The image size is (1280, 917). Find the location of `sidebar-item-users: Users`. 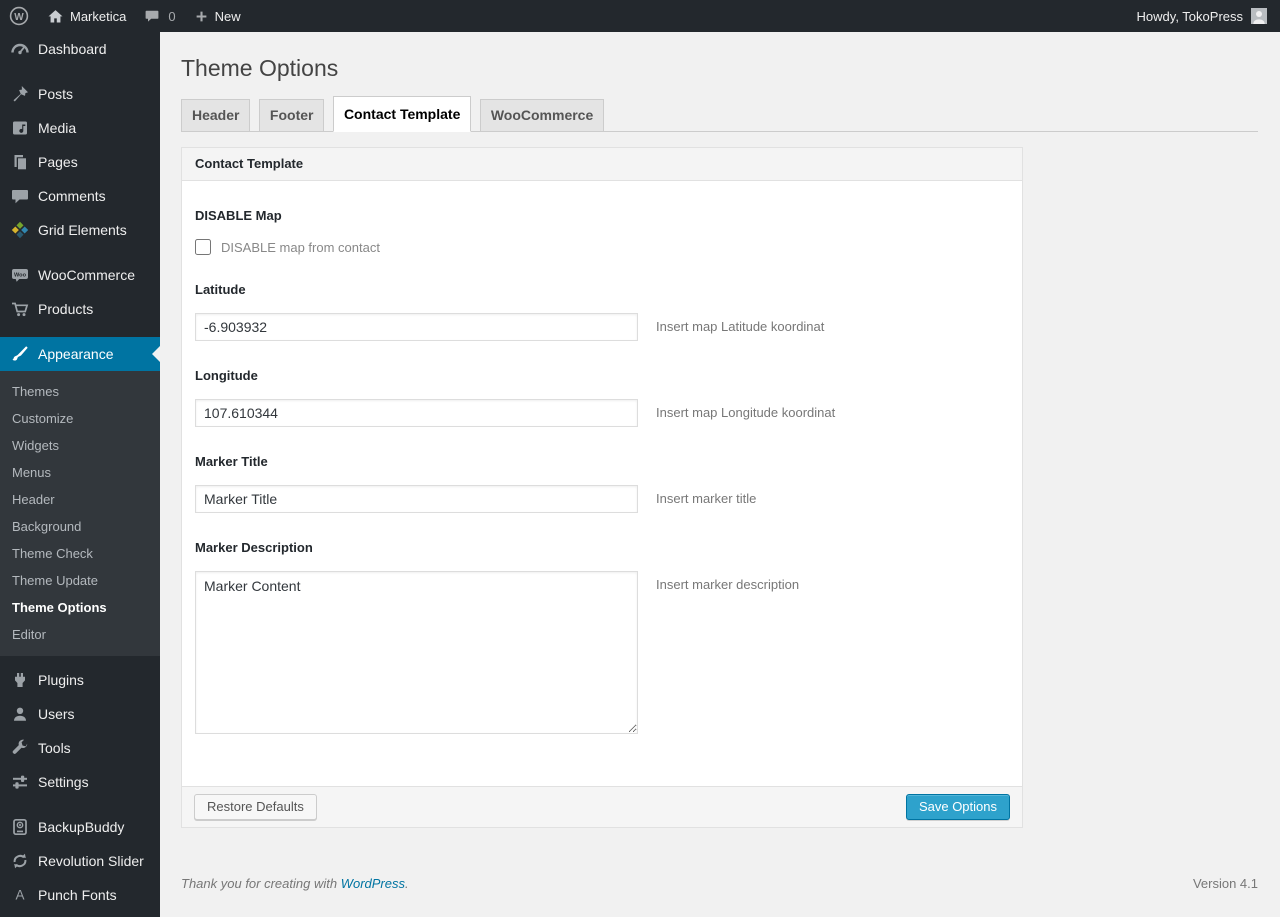

sidebar-item-users: Users is located at coordinates (80, 714).